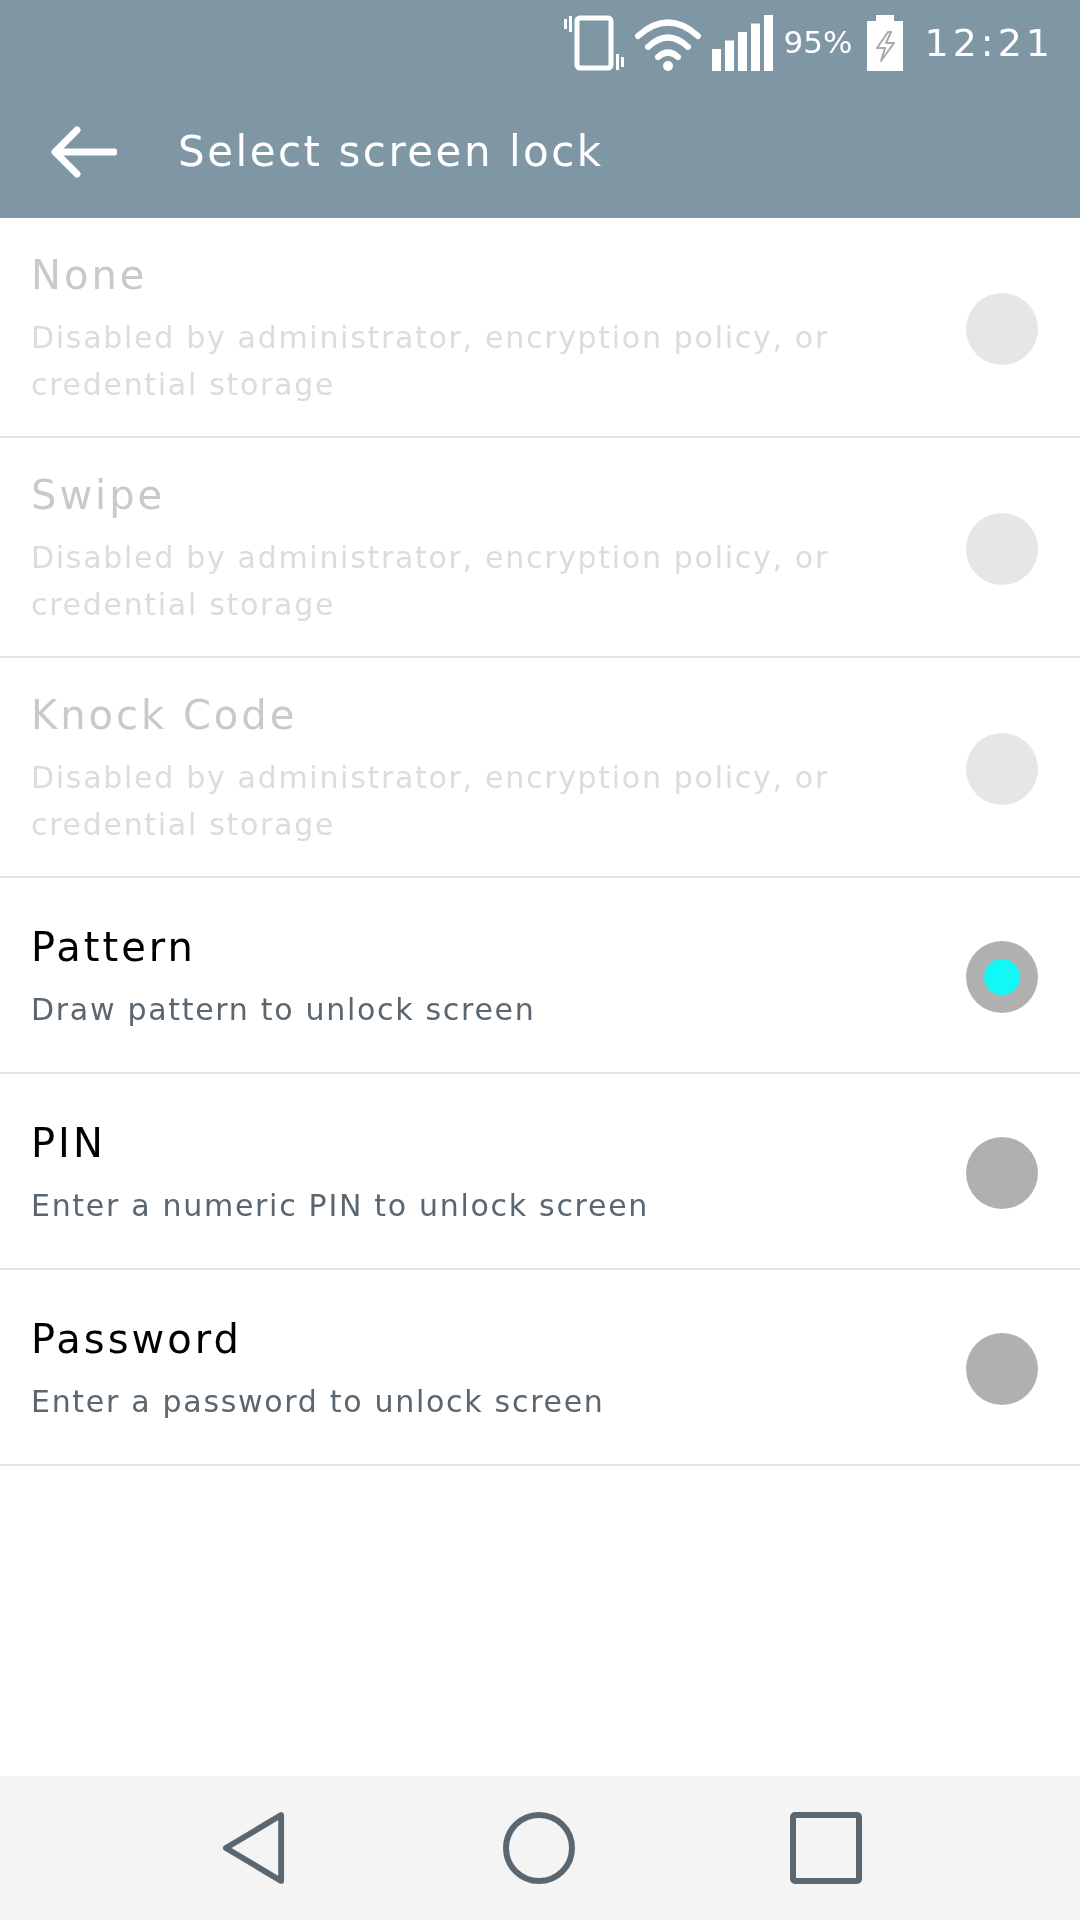 The width and height of the screenshot is (1080, 1920). Describe the element at coordinates (137, 1339) in the screenshot. I see `option-title: Password` at that location.